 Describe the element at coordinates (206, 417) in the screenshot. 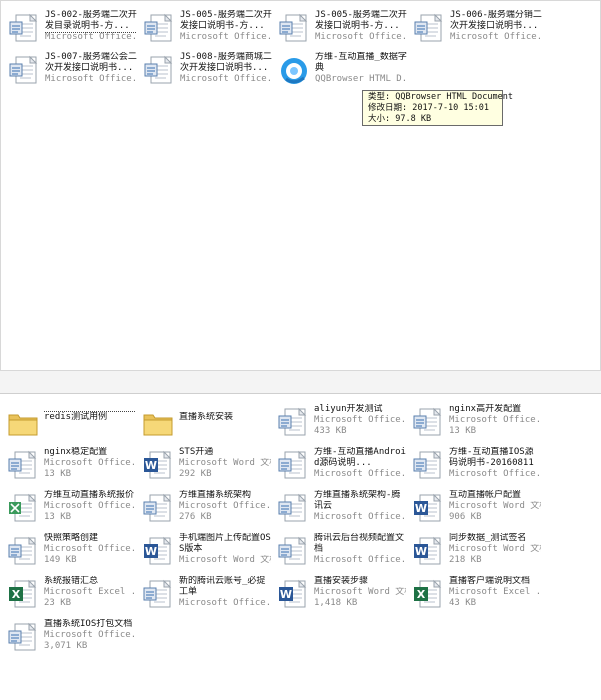

I see `file-name: 直播系统安装` at that location.